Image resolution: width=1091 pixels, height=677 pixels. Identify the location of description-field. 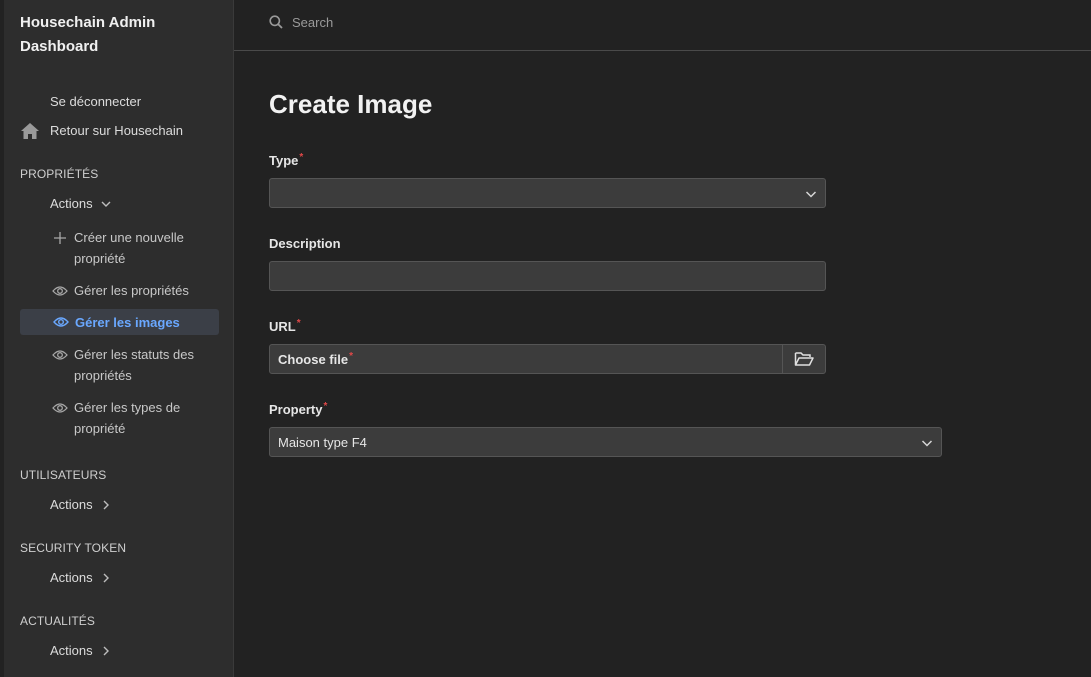
(547, 276).